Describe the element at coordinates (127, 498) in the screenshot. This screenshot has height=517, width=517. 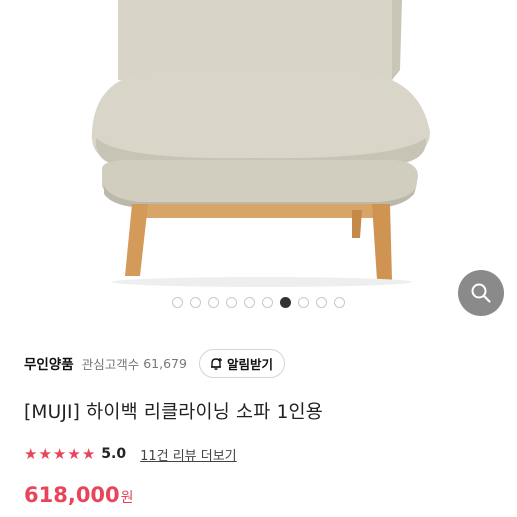
I see `price-currency: 원` at that location.